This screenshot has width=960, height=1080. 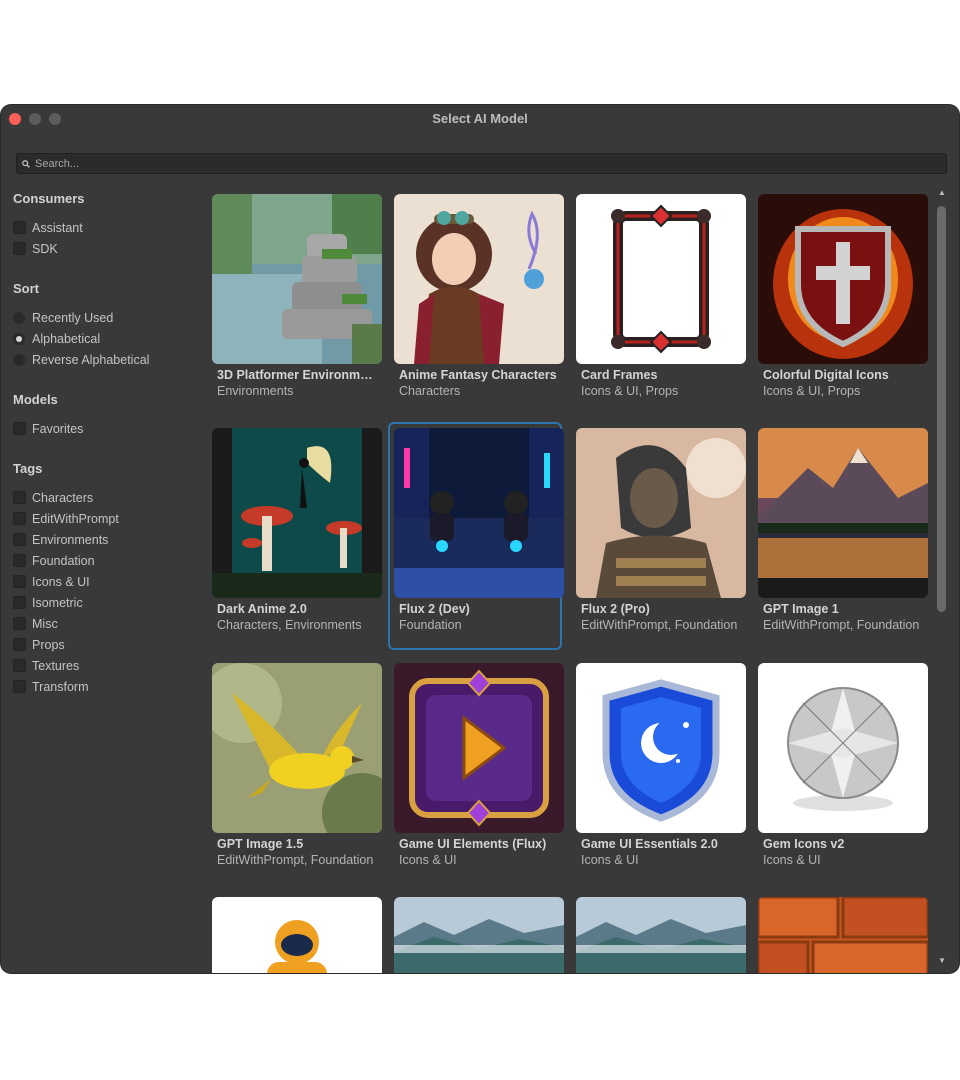 I want to click on play-button-frame-image, so click(x=479, y=748).